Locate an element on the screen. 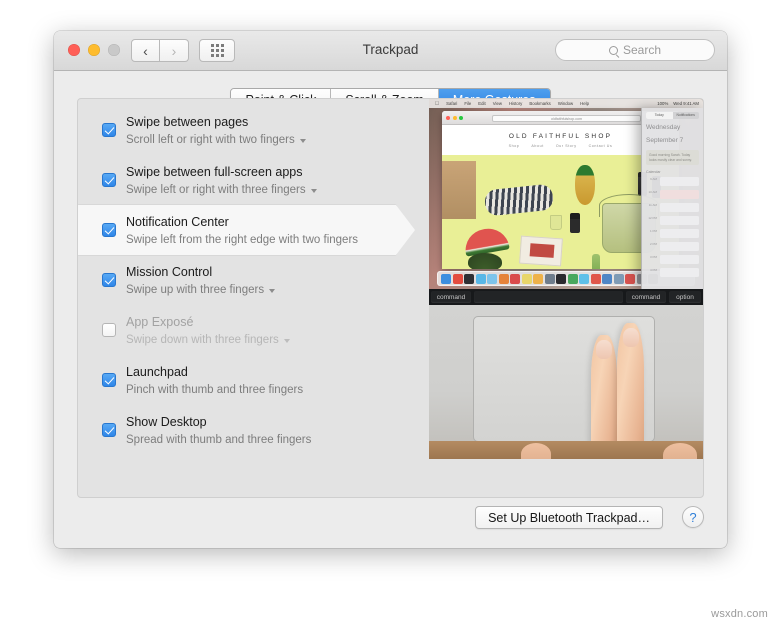 The height and width of the screenshot is (627, 780). watermark: wsxdn.com is located at coordinates (739, 614).